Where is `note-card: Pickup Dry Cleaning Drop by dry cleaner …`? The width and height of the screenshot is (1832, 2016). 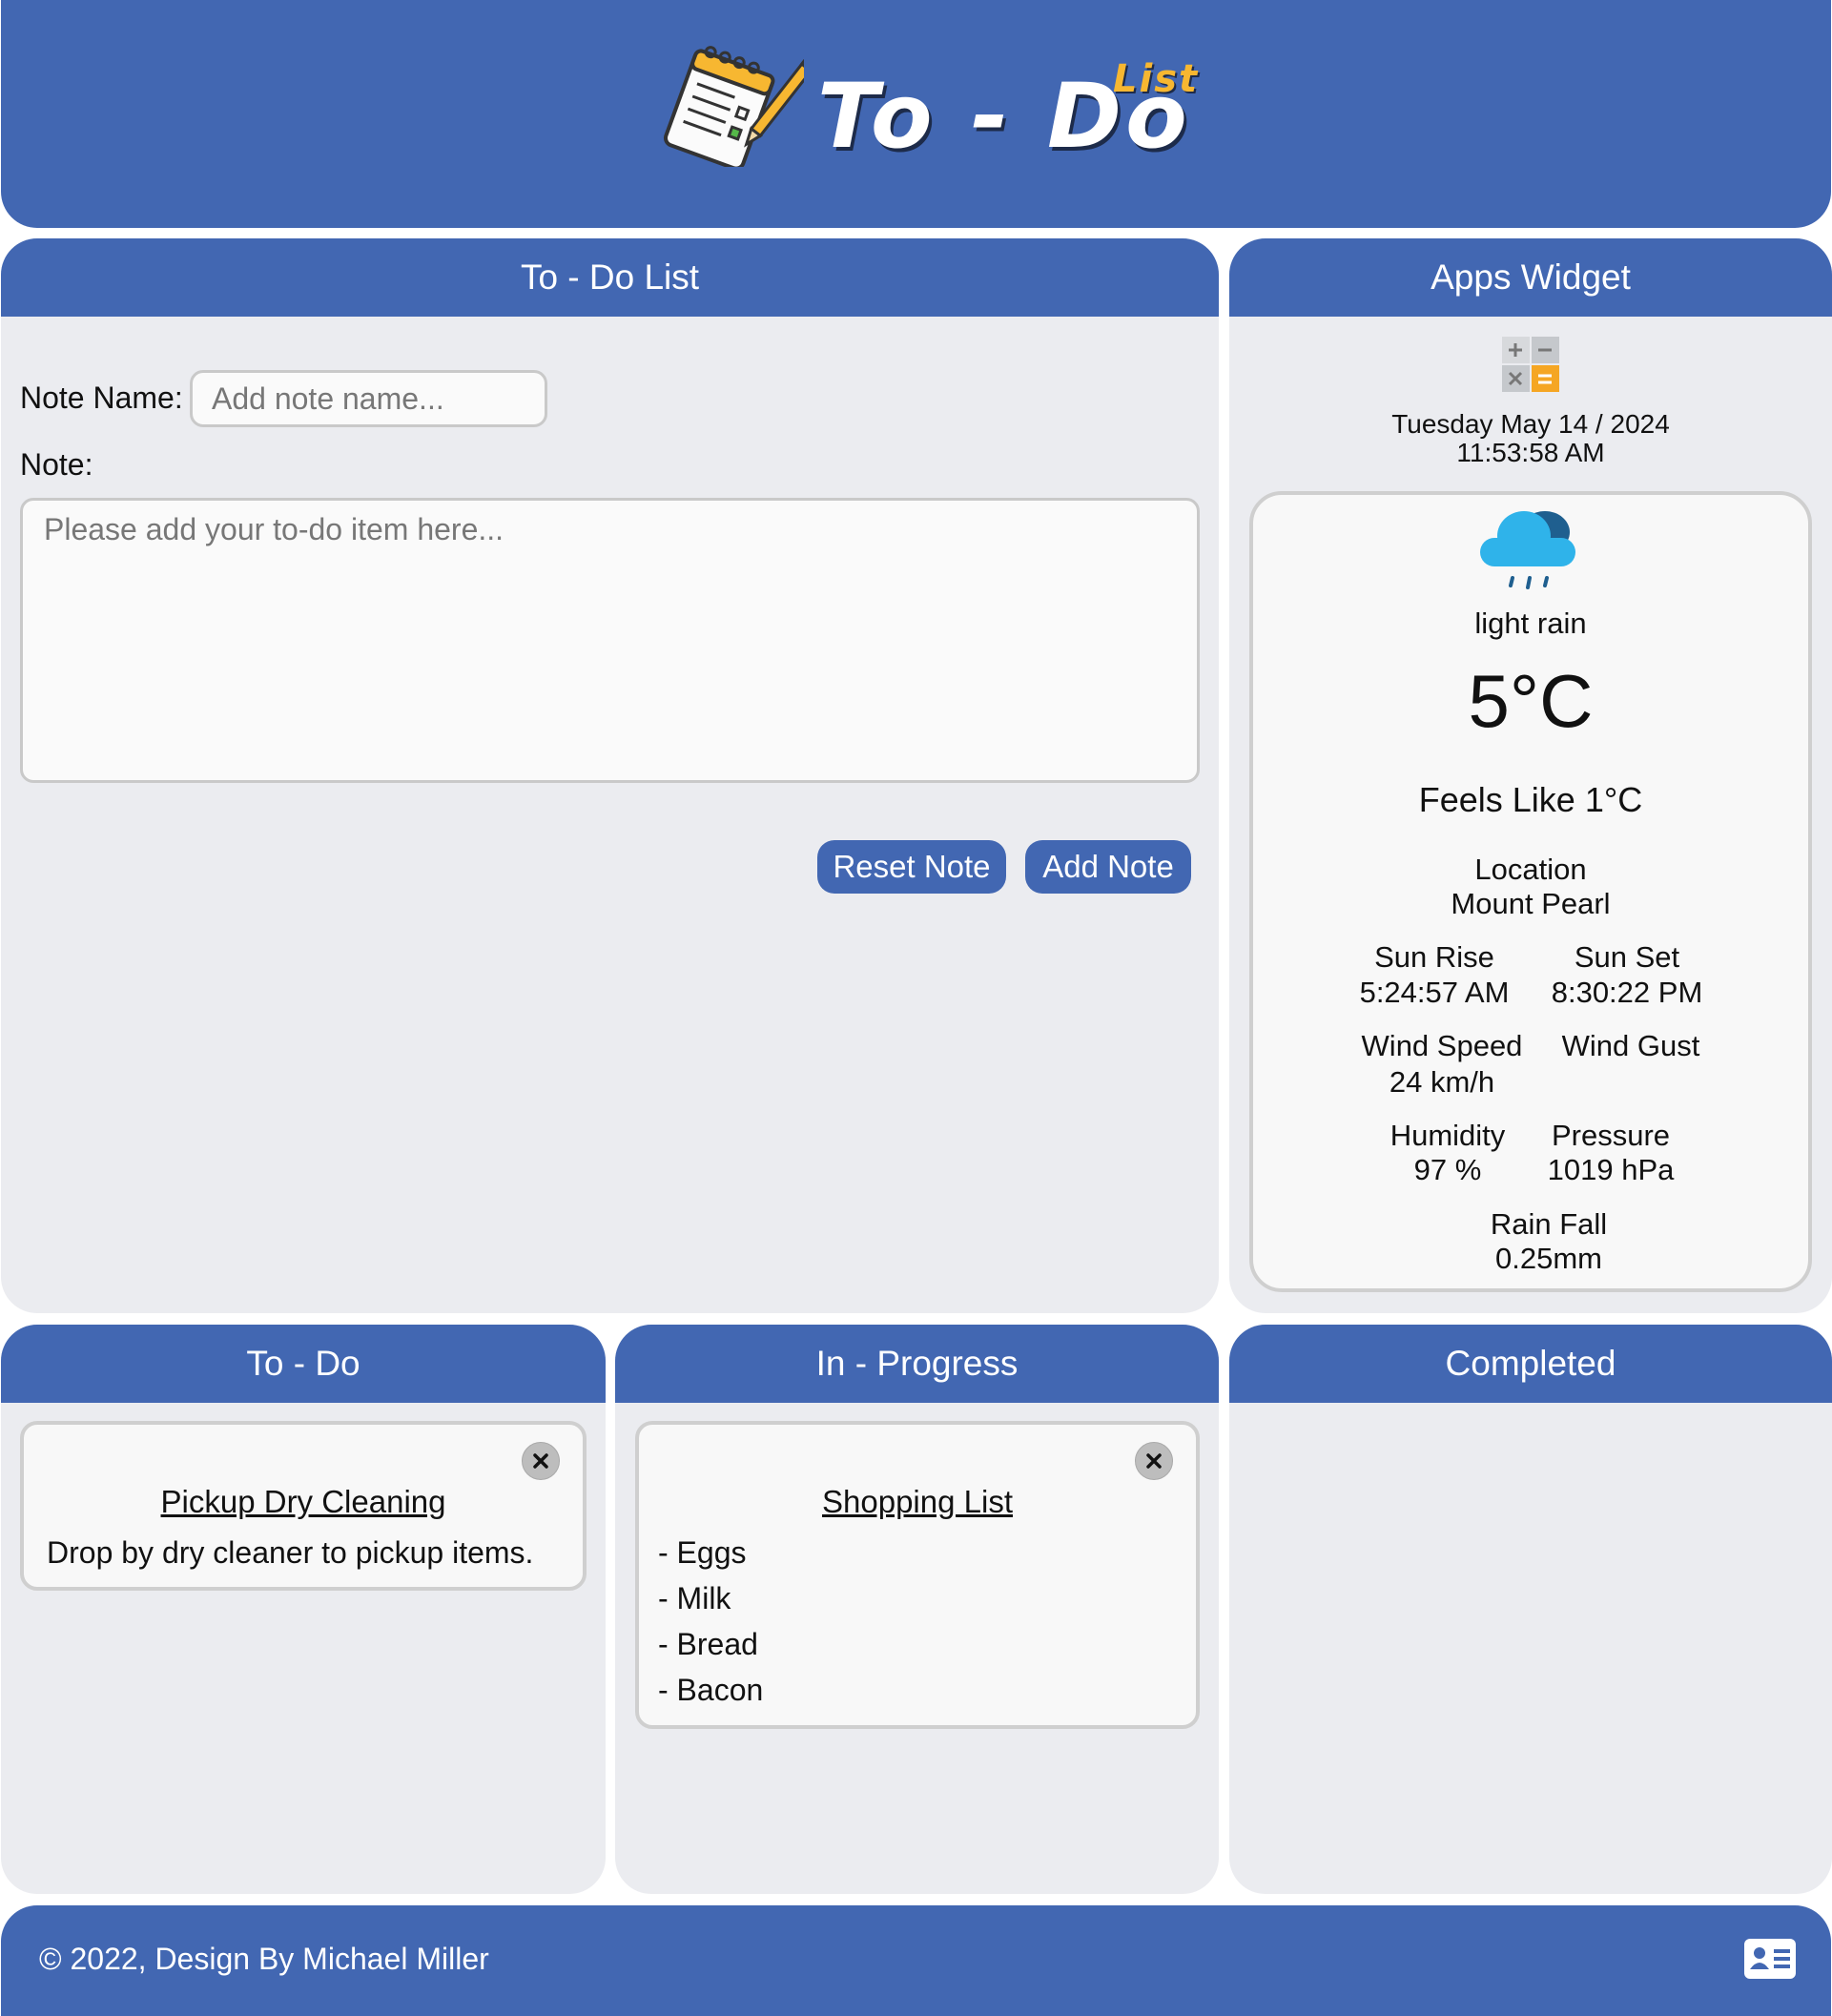
note-card: Pickup Dry Cleaning Drop by dry cleaner … is located at coordinates (303, 1506).